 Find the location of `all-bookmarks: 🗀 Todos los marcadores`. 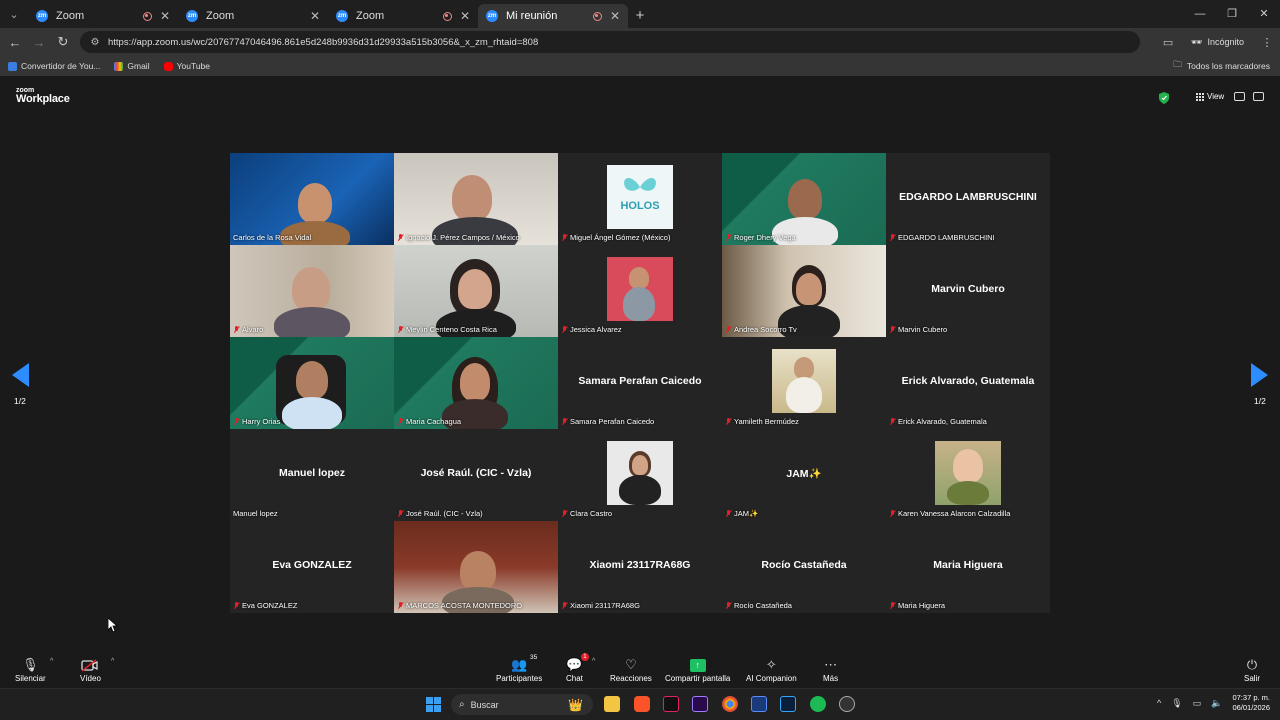

all-bookmarks: 🗀 Todos los marcadores is located at coordinates (1221, 66).